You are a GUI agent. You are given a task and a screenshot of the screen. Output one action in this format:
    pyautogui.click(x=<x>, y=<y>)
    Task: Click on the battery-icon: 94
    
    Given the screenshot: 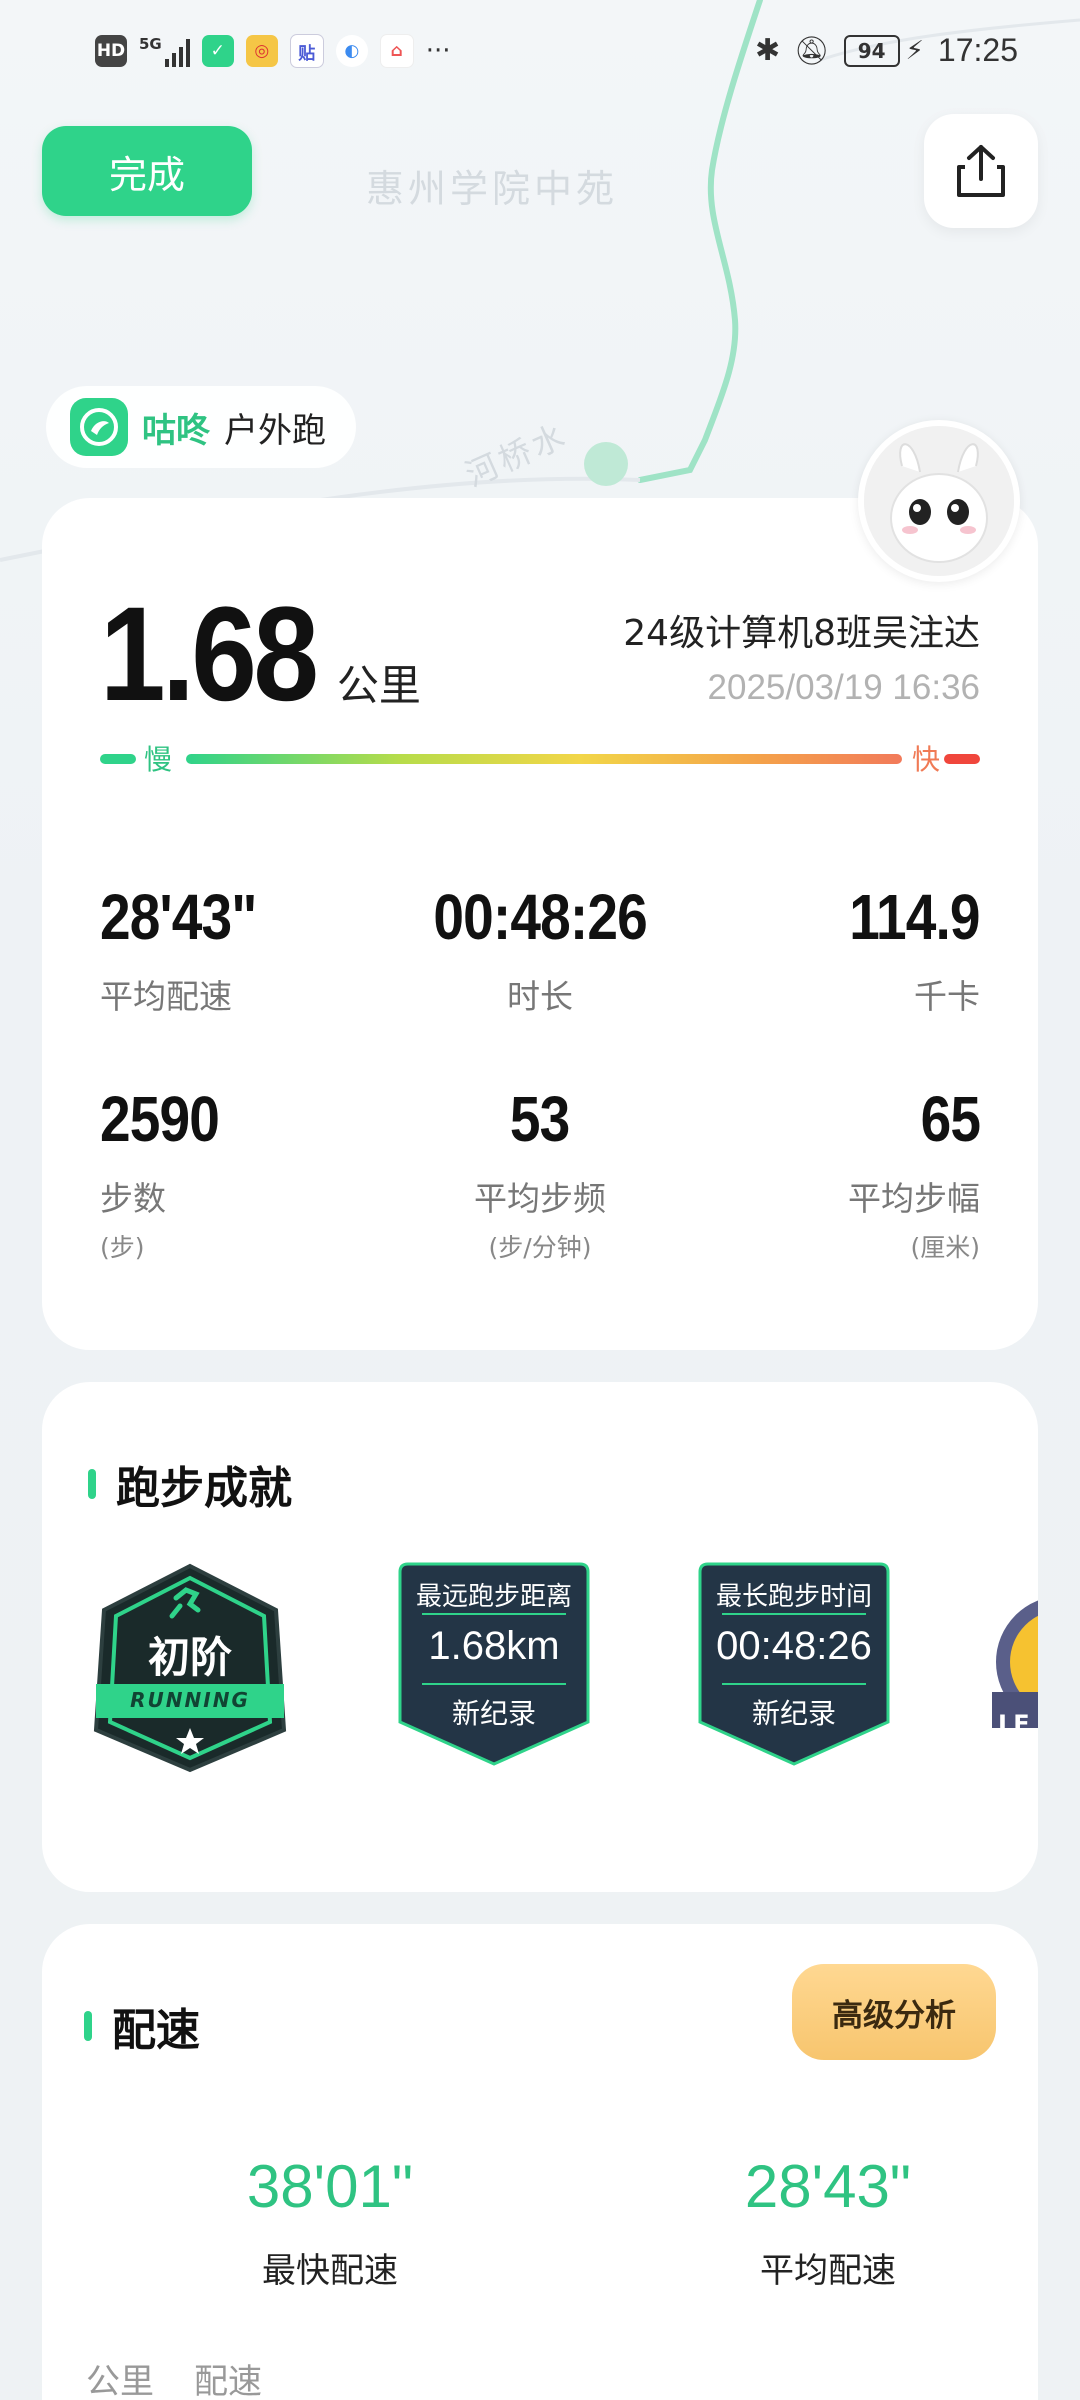 What is the action you would take?
    pyautogui.click(x=871, y=50)
    